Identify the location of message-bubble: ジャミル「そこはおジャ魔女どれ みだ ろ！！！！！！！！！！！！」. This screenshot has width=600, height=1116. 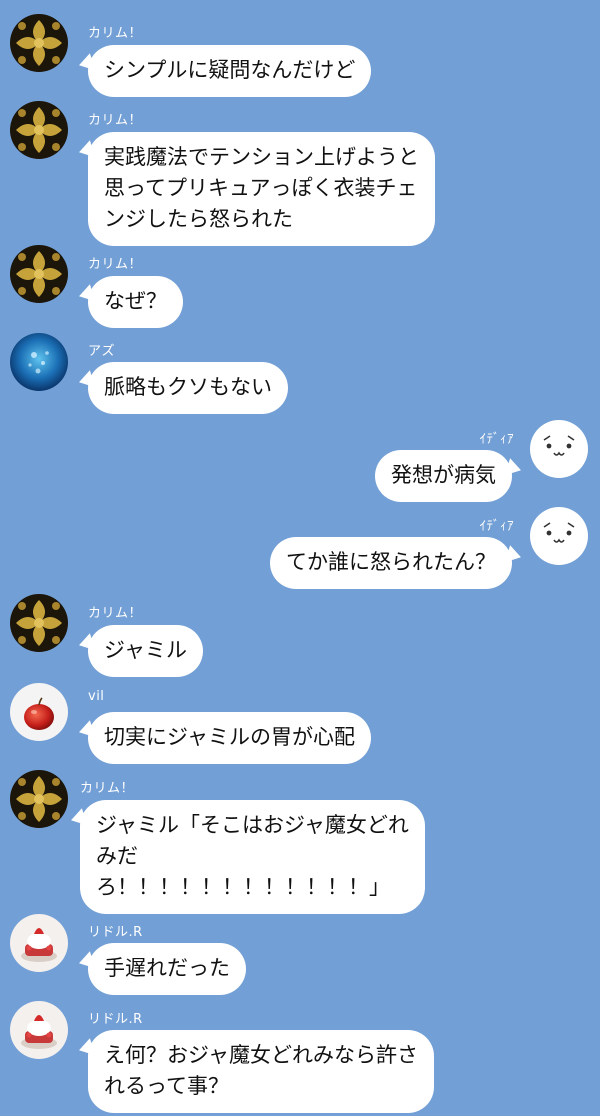
(252, 857).